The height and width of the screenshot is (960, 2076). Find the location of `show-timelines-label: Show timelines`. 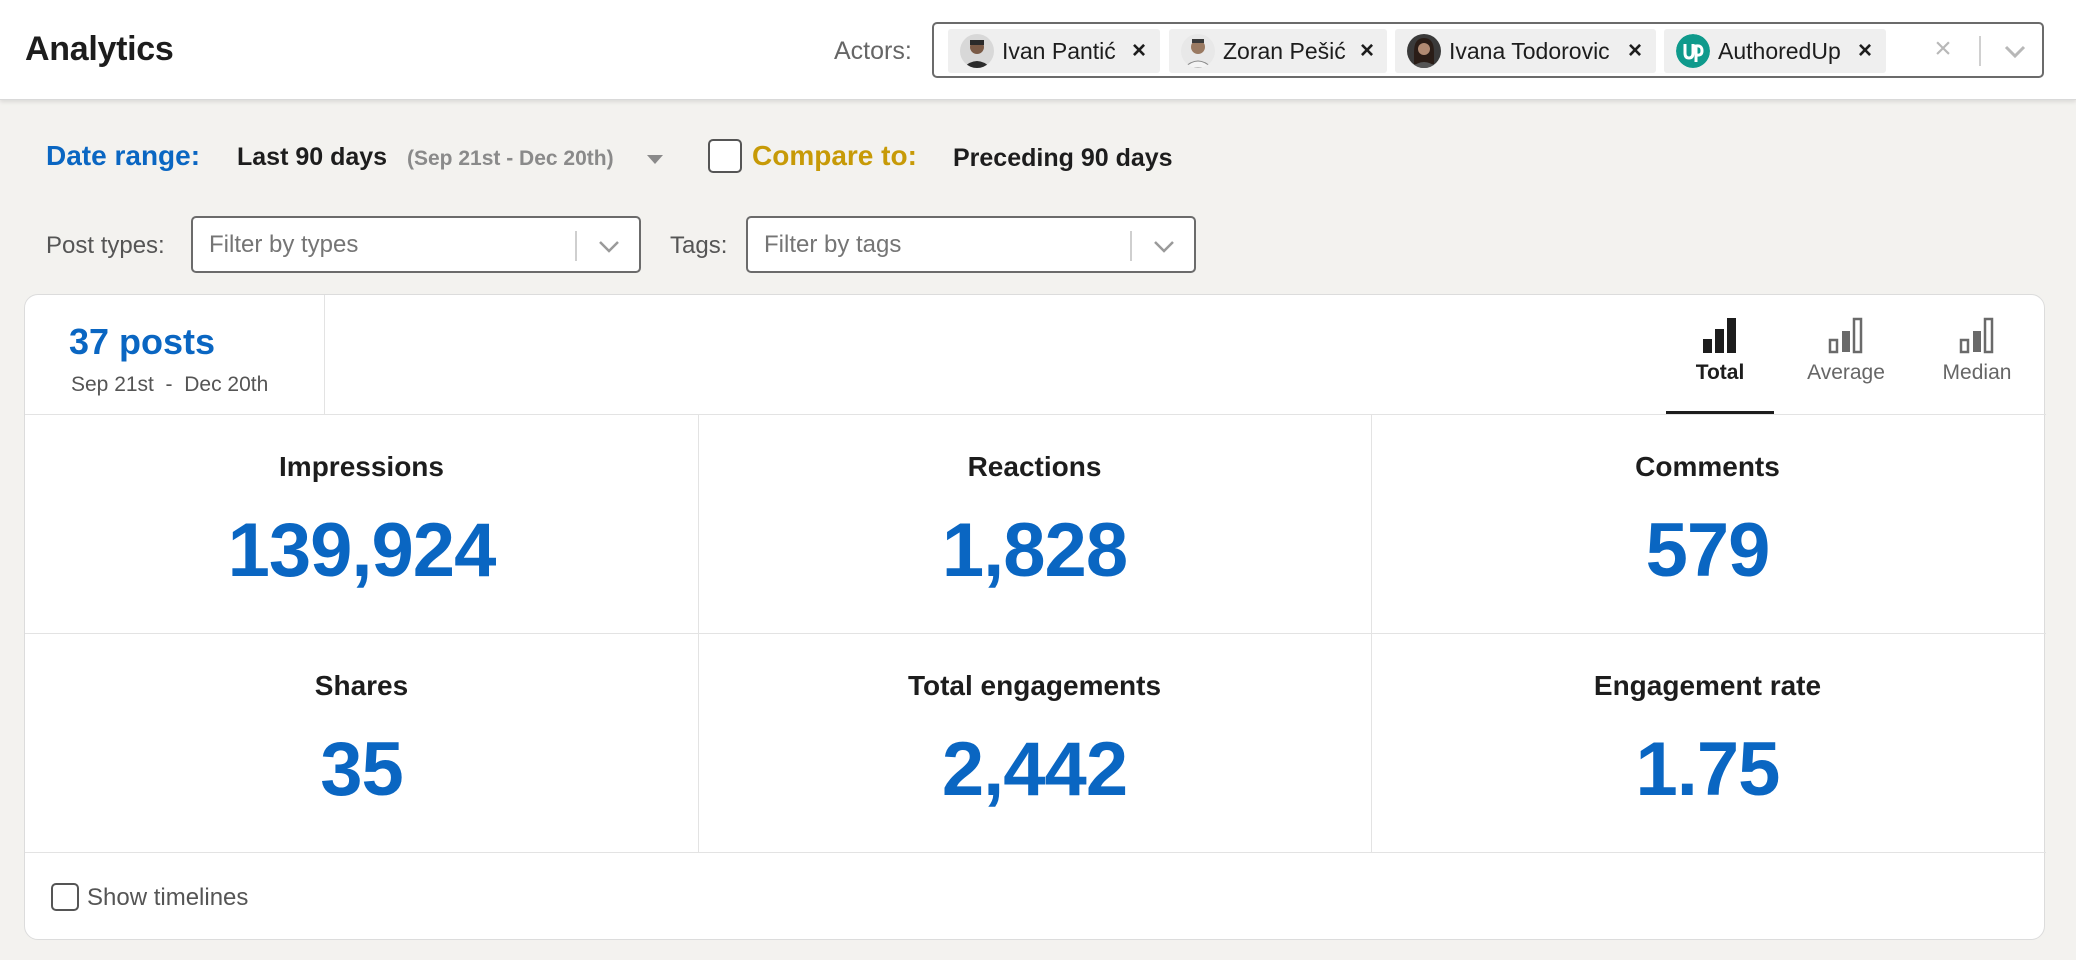

show-timelines-label: Show timelines is located at coordinates (167, 898).